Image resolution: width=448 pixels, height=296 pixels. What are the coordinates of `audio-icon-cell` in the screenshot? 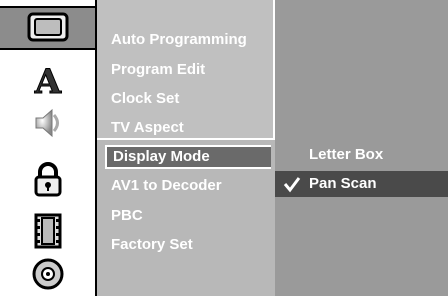 It's located at (47, 123).